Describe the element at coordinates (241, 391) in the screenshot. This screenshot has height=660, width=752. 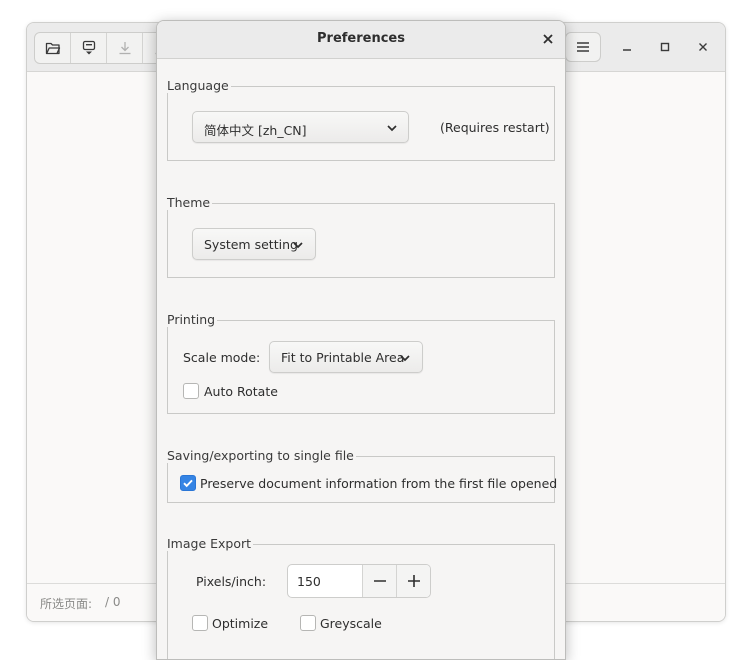
I see `auto-rotate-label: Auto Rotate` at that location.